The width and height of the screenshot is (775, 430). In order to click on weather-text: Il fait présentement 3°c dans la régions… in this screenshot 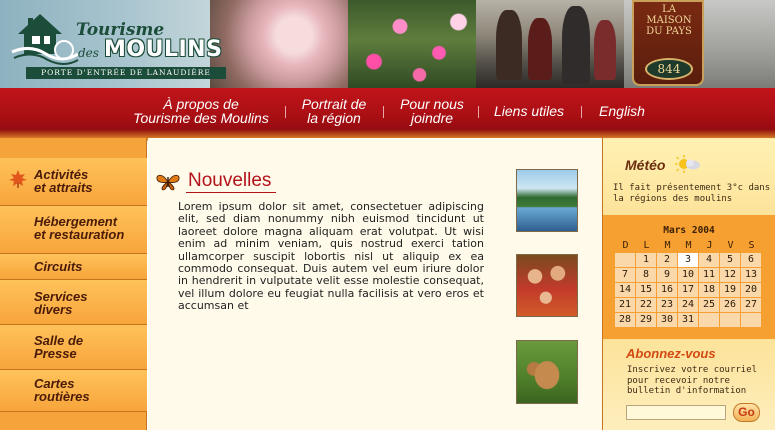, I will do `click(692, 193)`.